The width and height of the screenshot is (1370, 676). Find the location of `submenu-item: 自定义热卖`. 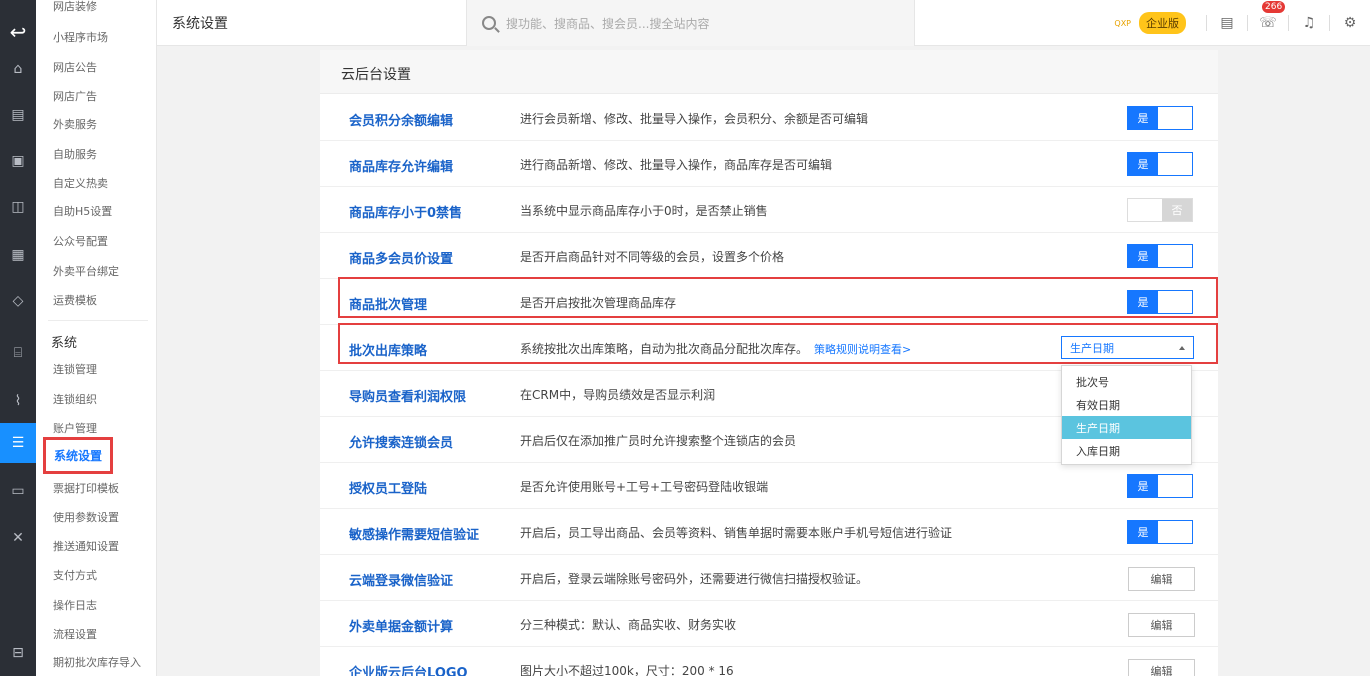

submenu-item: 自定义热卖 is located at coordinates (80, 183).